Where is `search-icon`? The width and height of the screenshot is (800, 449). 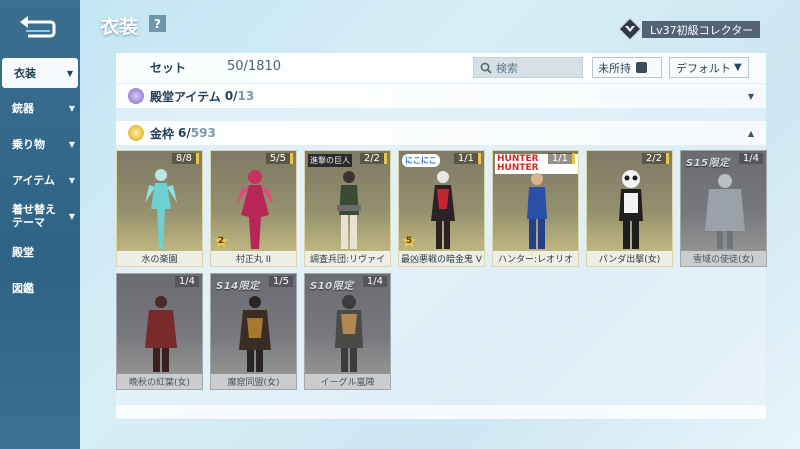
search-icon is located at coordinates (486, 68).